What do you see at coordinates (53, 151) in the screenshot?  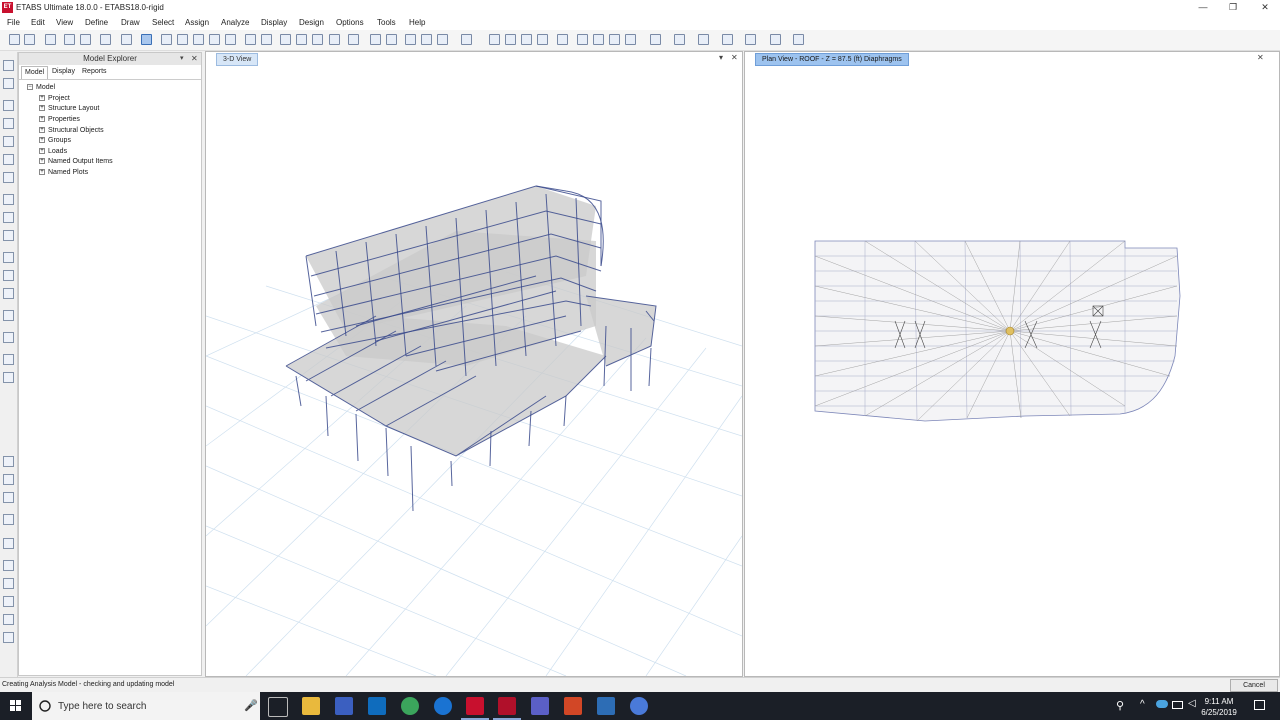 I see `tree-item-loads: + Loads` at bounding box center [53, 151].